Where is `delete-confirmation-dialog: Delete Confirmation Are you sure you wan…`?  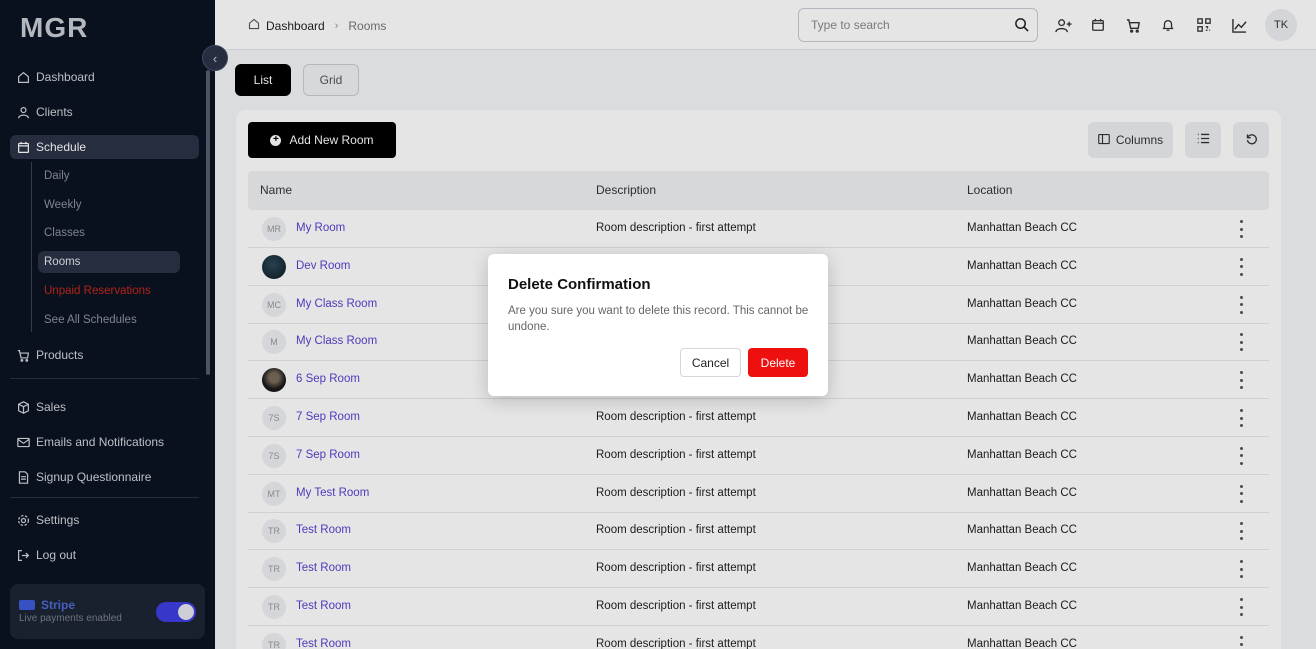 delete-confirmation-dialog: Delete Confirmation Are you sure you wan… is located at coordinates (658, 325).